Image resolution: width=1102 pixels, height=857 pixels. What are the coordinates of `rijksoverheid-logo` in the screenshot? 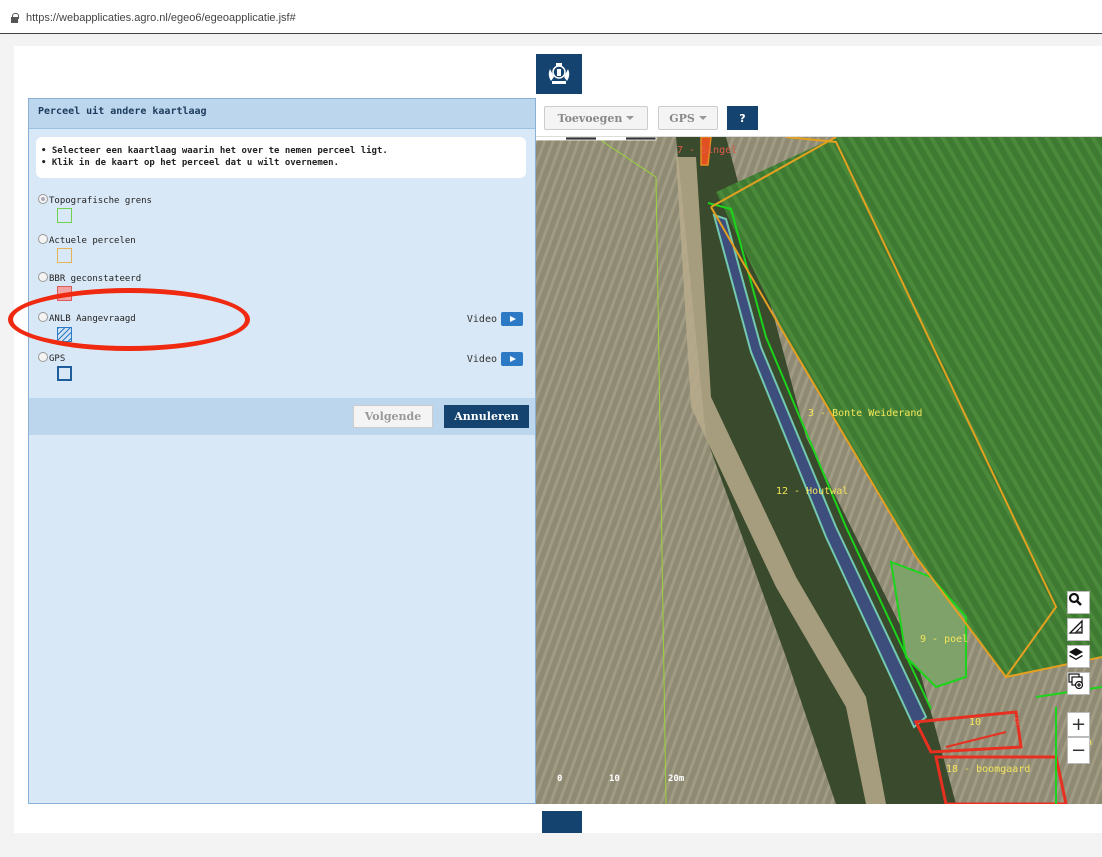 It's located at (559, 74).